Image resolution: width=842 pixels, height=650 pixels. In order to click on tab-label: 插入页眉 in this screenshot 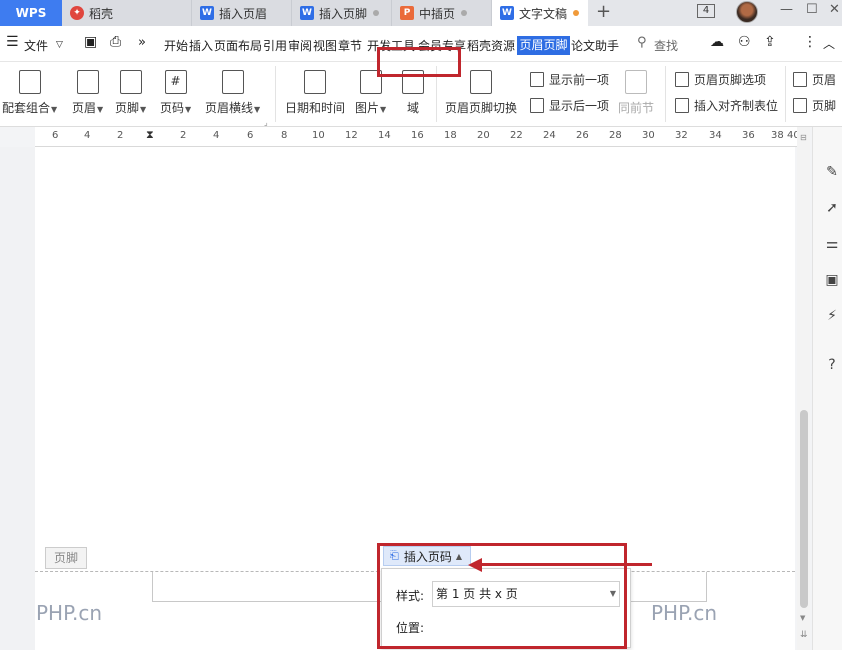, I will do `click(243, 13)`.